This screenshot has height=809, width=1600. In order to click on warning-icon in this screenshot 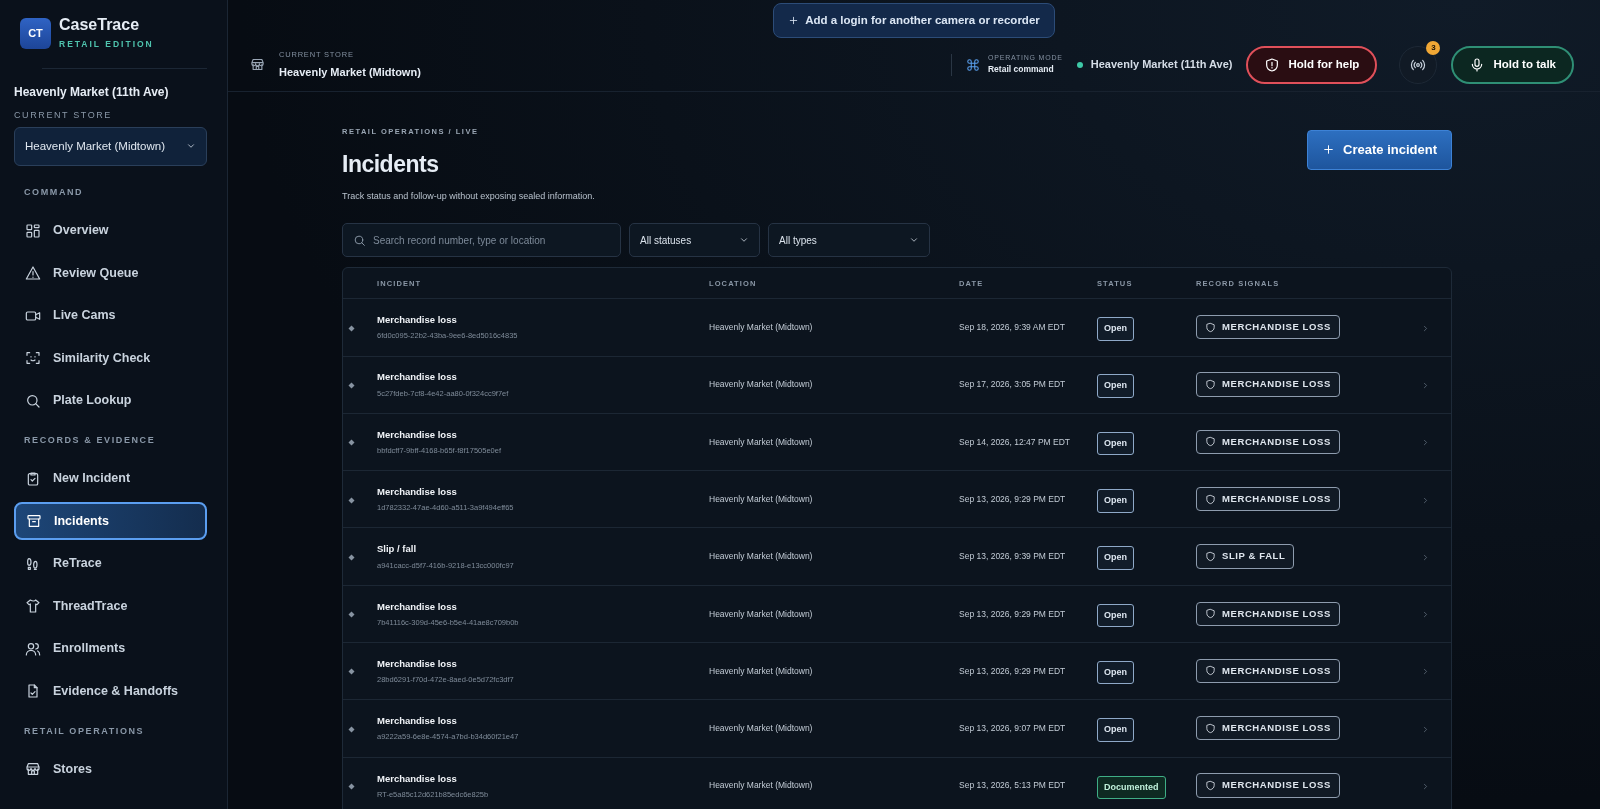, I will do `click(33, 273)`.